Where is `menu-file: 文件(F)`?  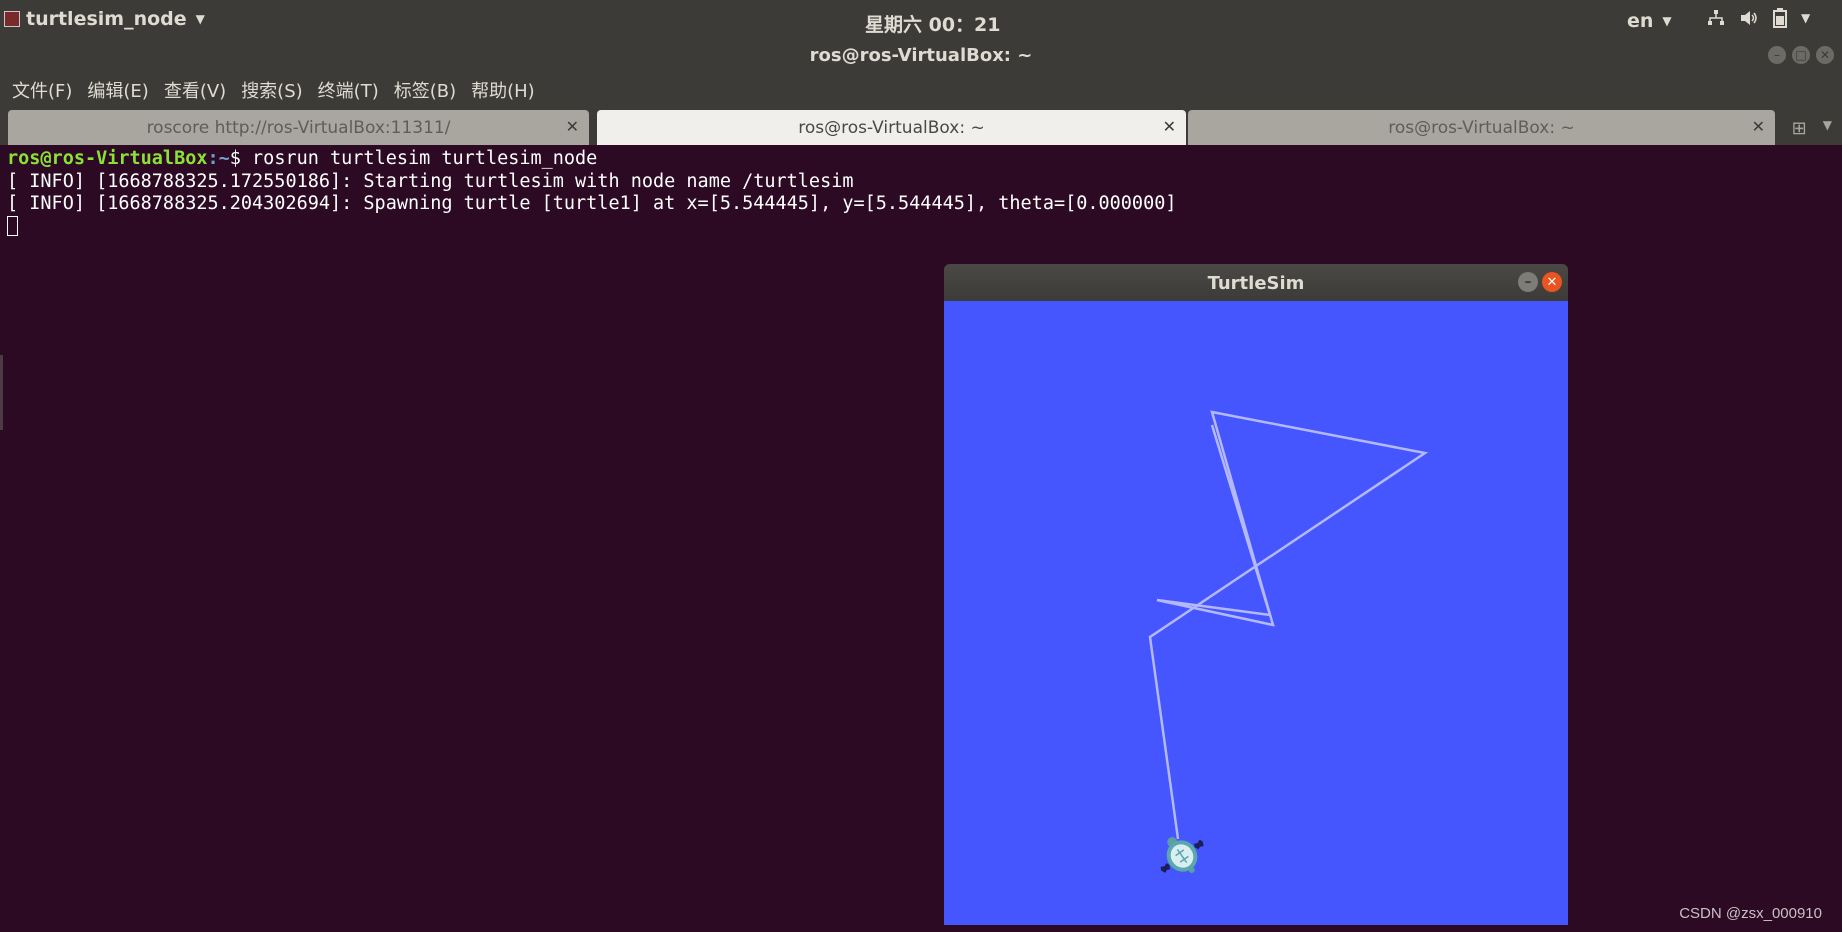 menu-file: 文件(F) is located at coordinates (42, 90).